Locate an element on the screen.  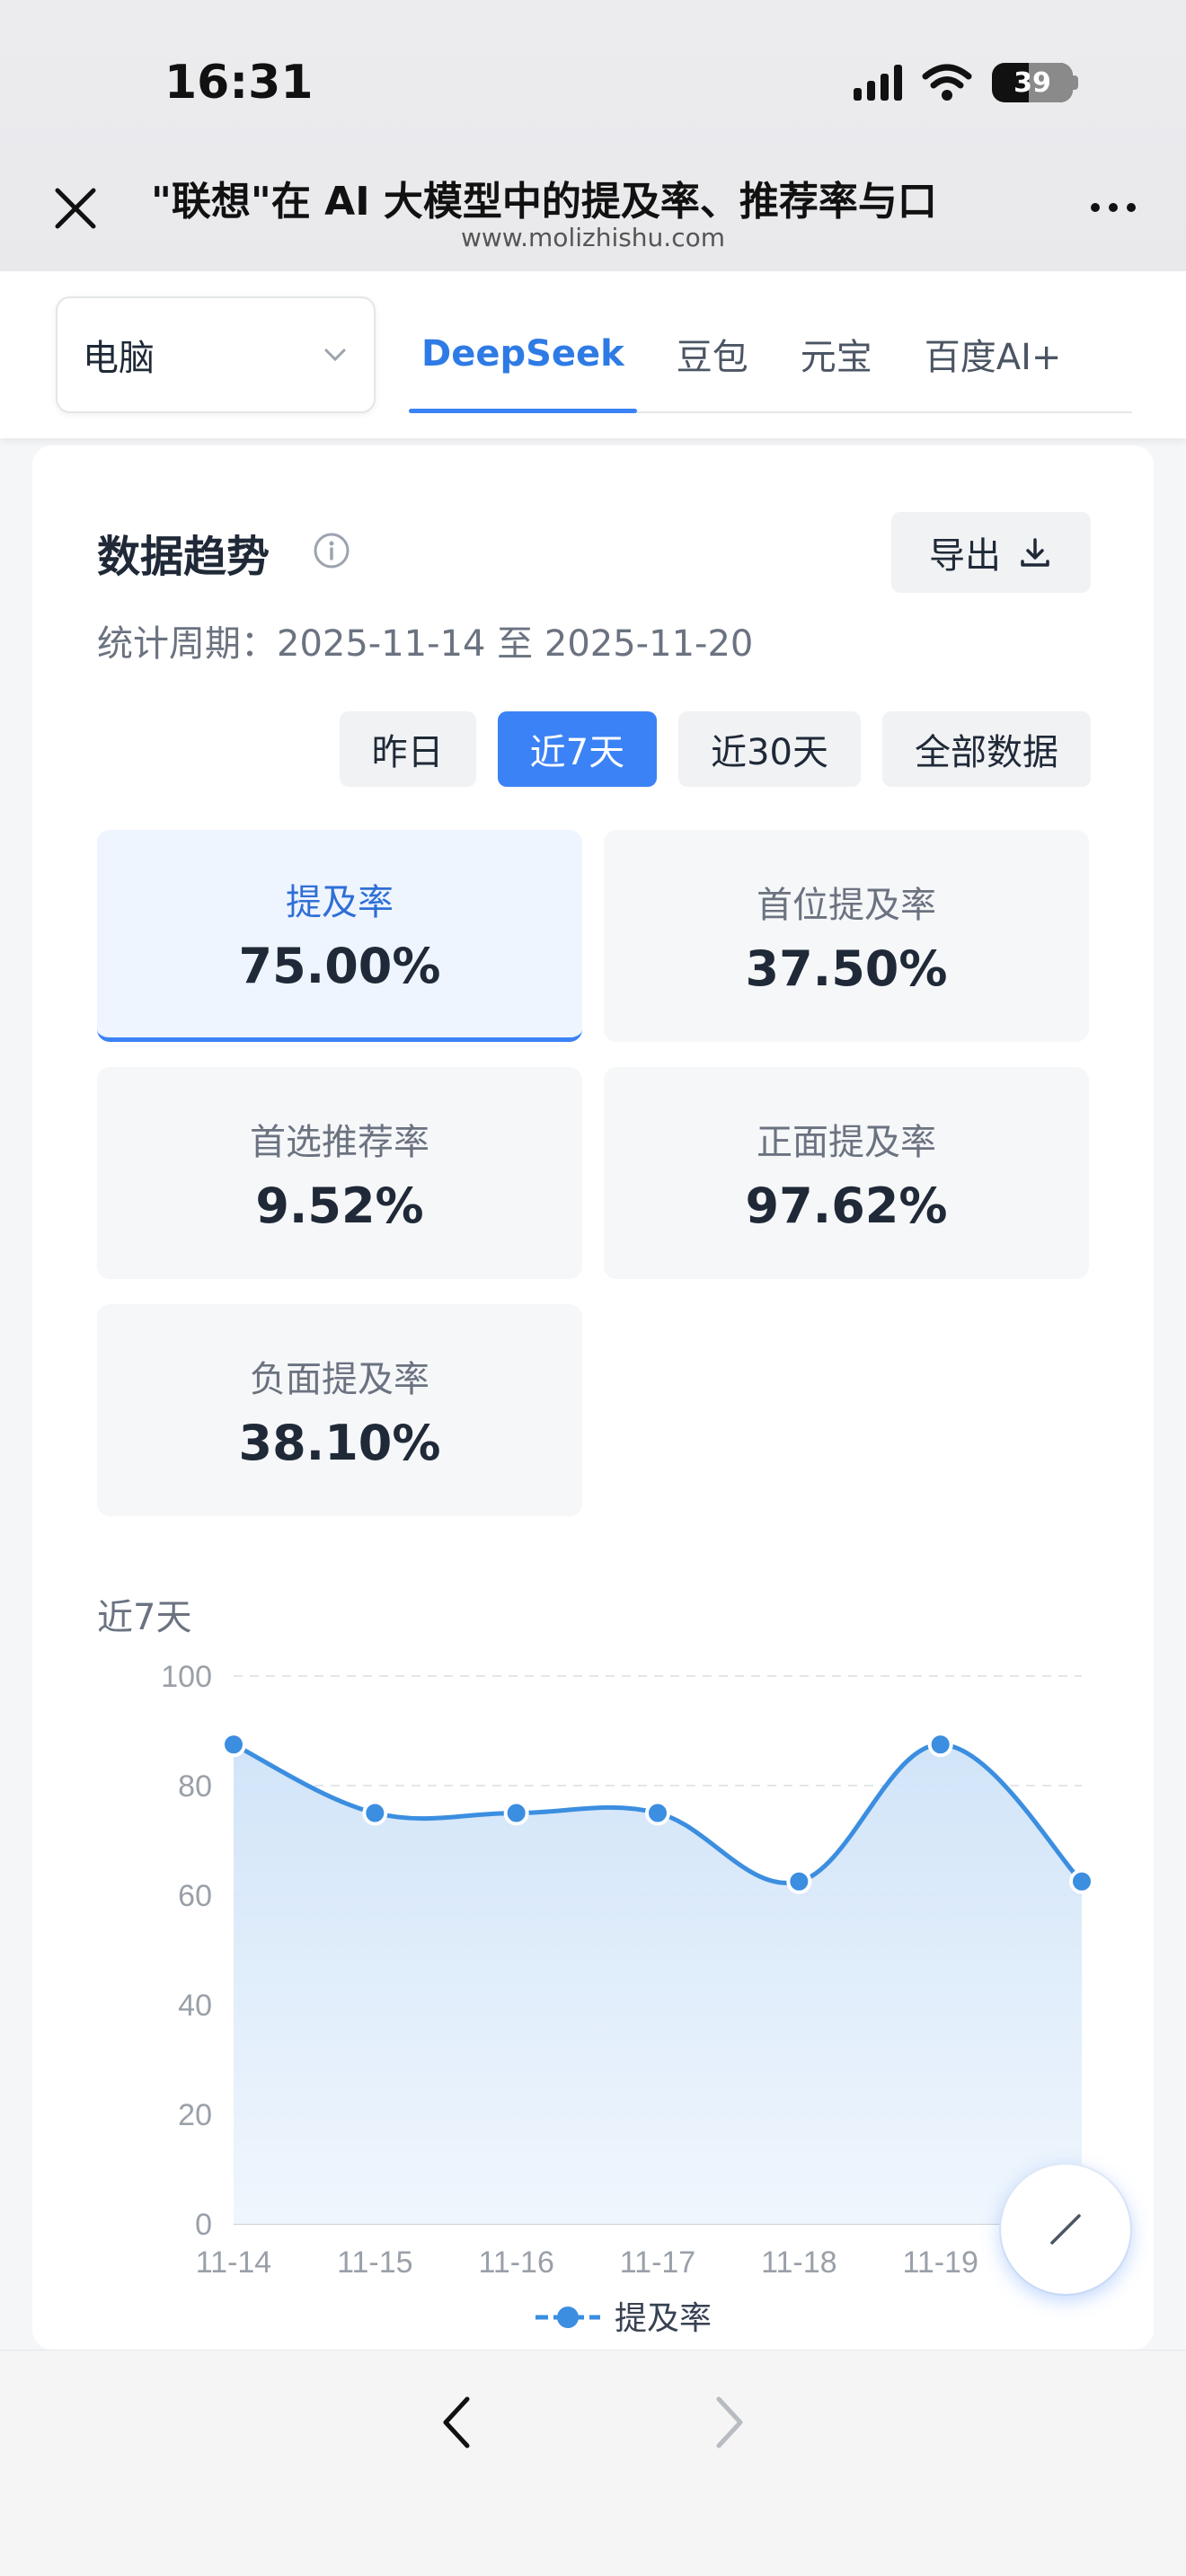
category-select-value: 电脑 is located at coordinates (119, 358).